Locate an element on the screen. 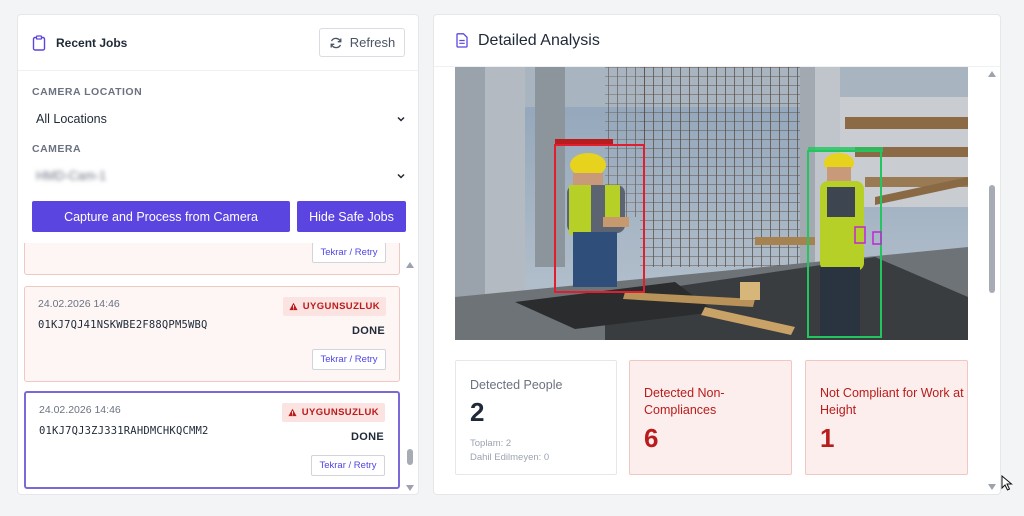 The width and height of the screenshot is (1024, 516). recent-jobs-header: Recent Jobs Refresh is located at coordinates (218, 43).